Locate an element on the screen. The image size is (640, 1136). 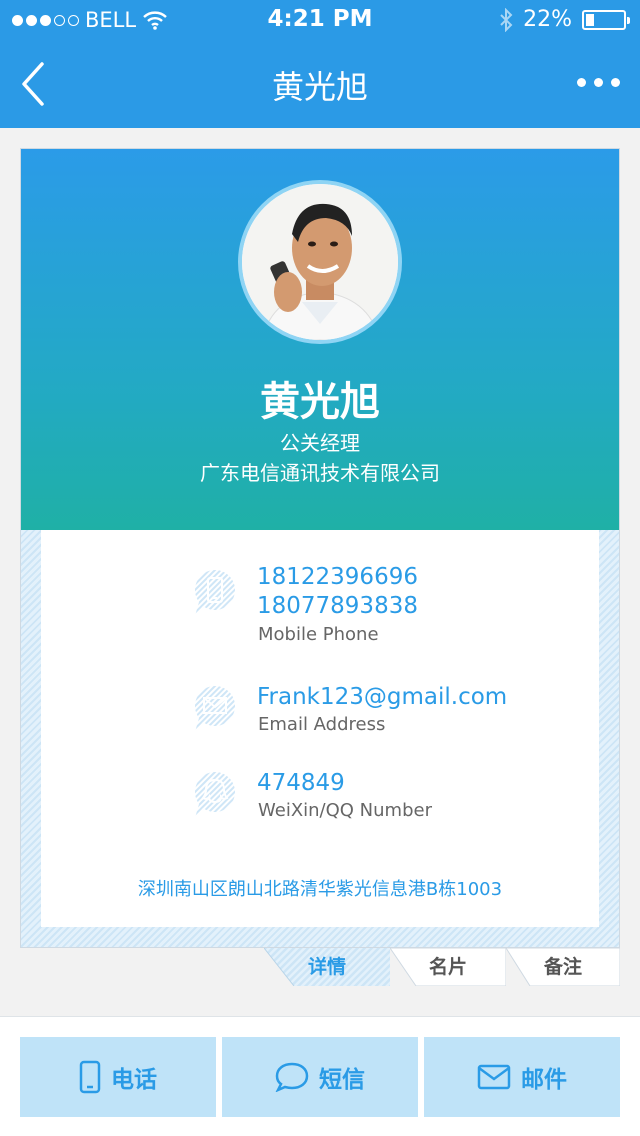
tab-notes-label: 备注 is located at coordinates (562, 967).